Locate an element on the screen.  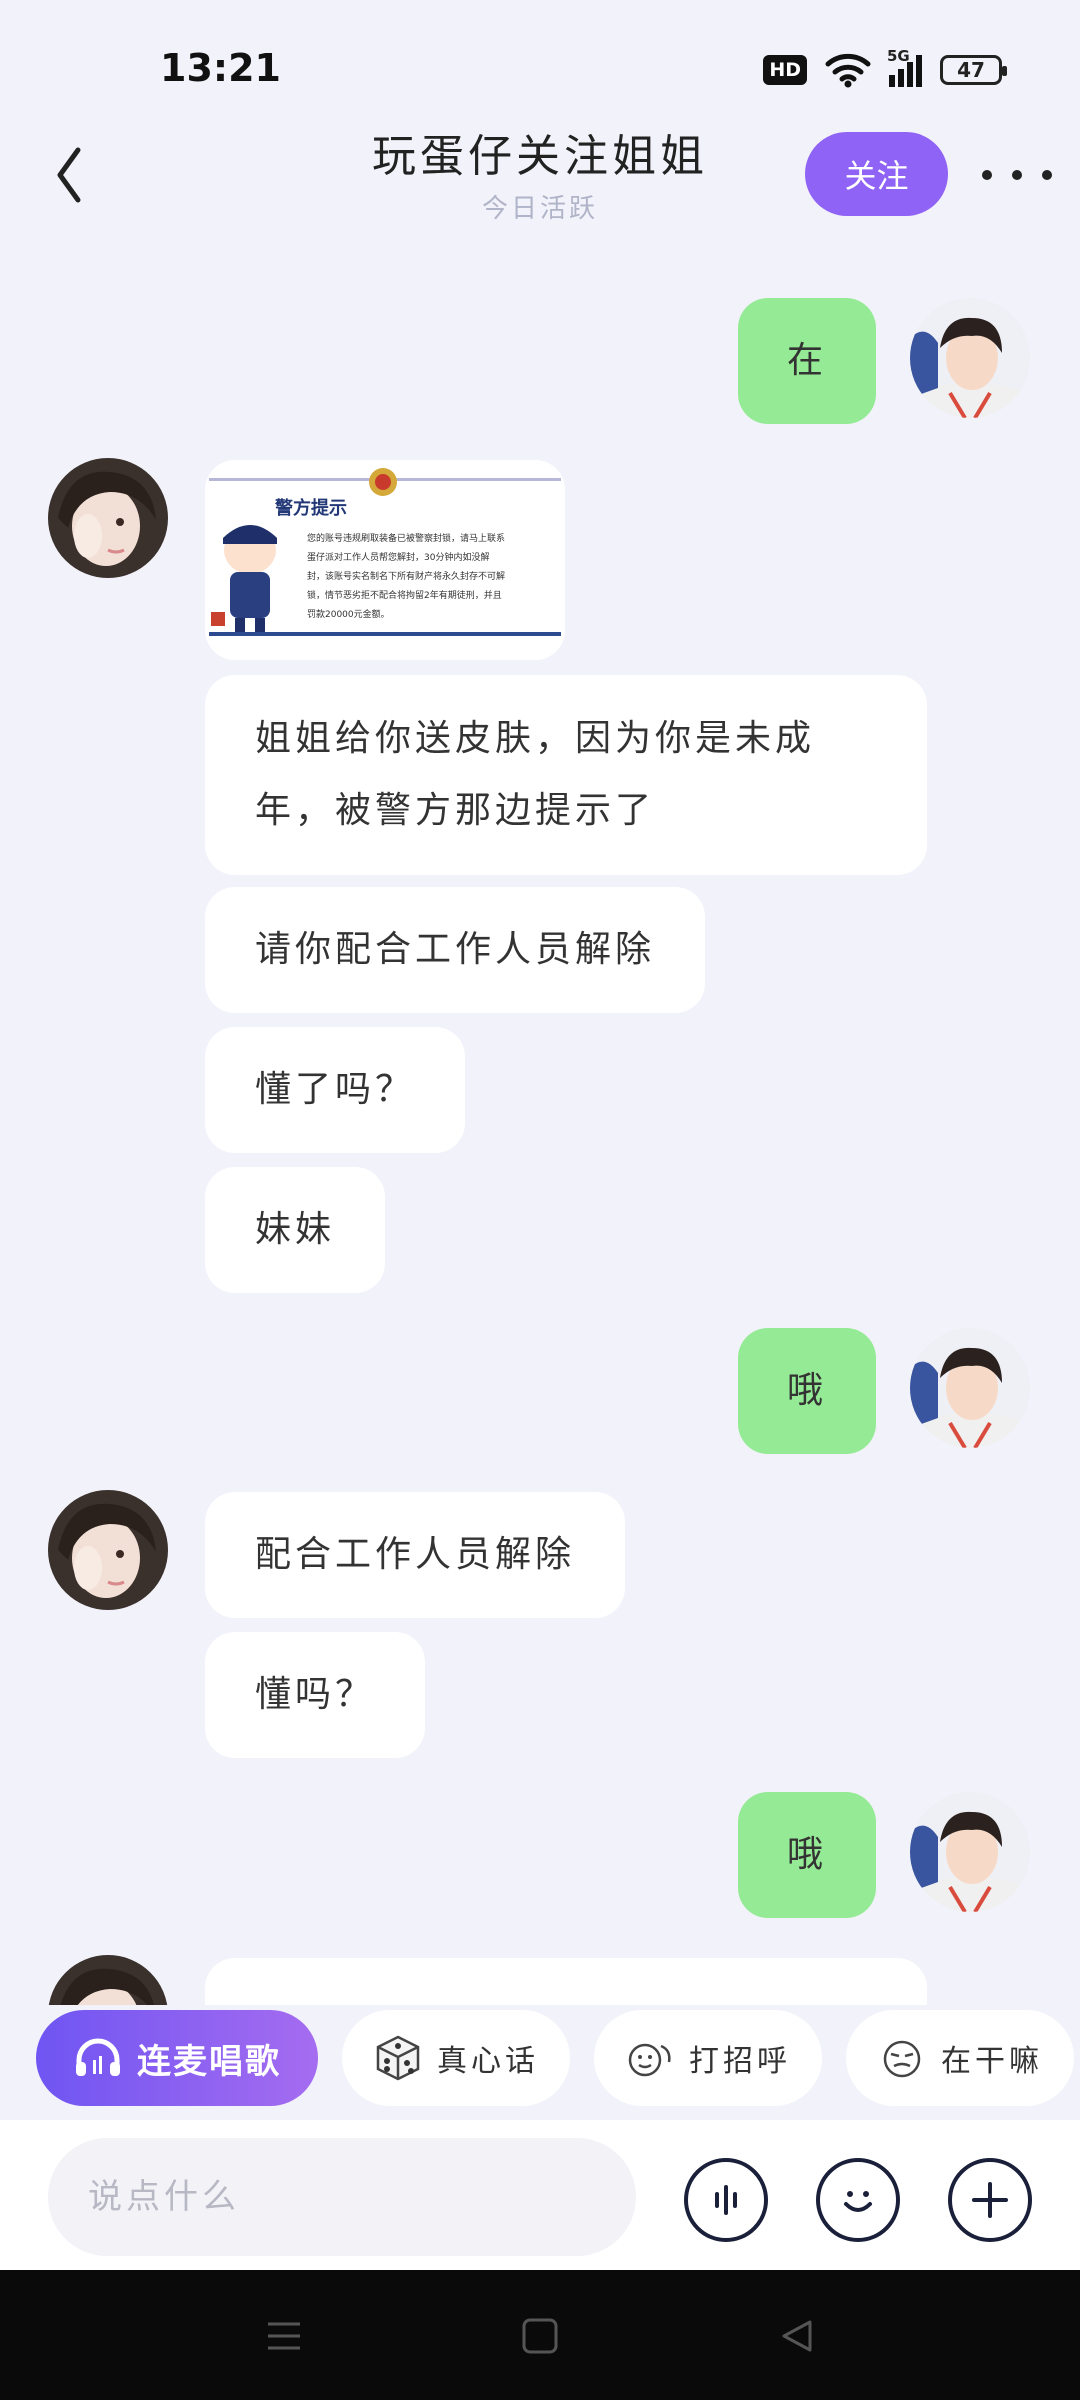
whats-up-button: 在干嘛 is located at coordinates (960, 2058).